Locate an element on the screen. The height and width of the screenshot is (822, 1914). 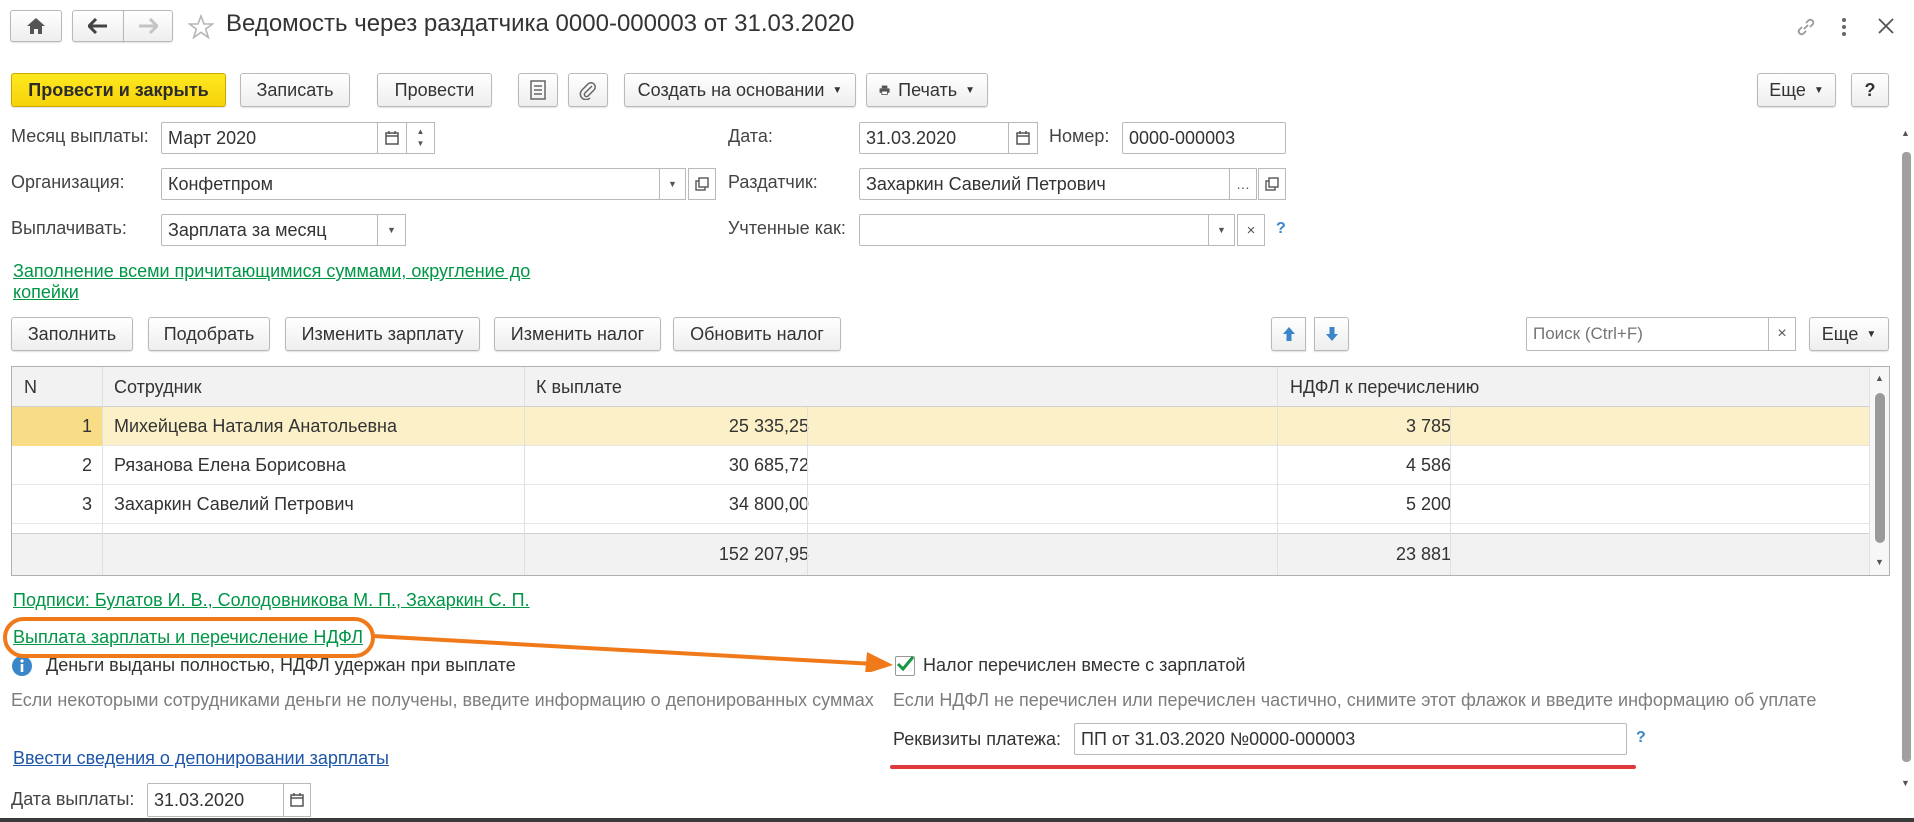
back-button is located at coordinates (98, 26).